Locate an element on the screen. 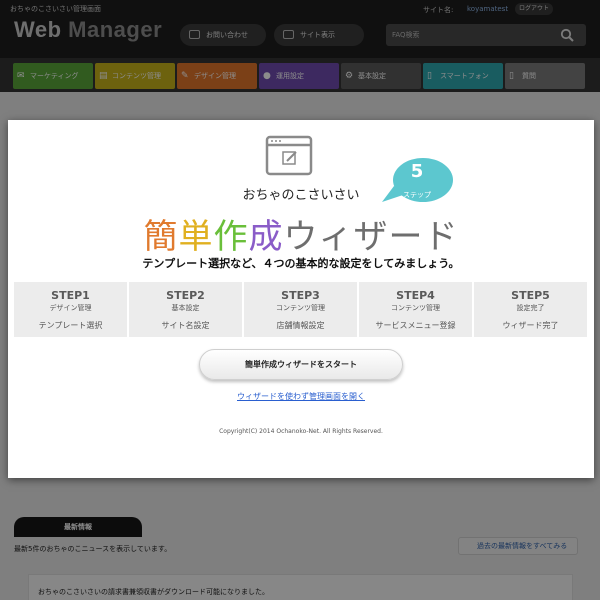 The image size is (600, 600). step-task: サイト名設定 is located at coordinates (185, 325).